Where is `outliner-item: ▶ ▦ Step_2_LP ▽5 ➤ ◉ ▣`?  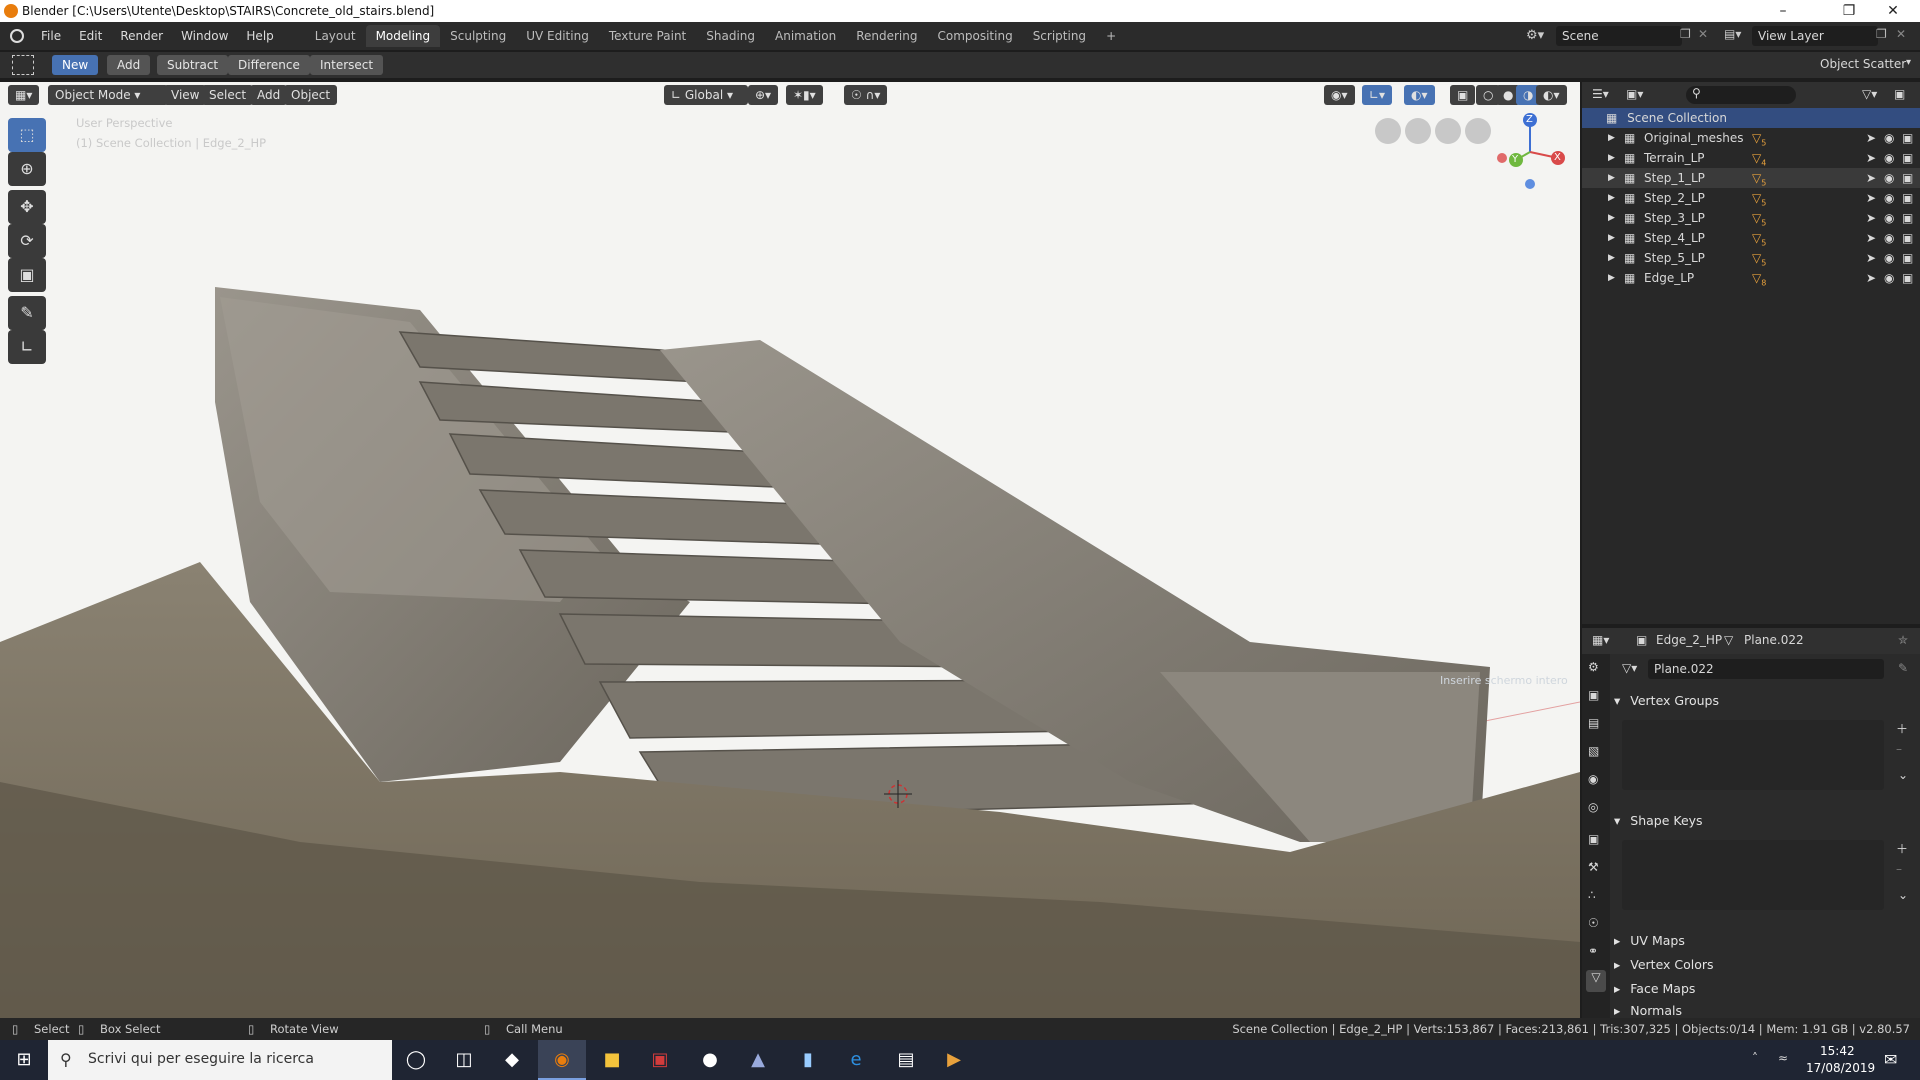 outliner-item: ▶ ▦ Step_2_LP ▽5 ➤ ◉ ▣ is located at coordinates (1751, 198).